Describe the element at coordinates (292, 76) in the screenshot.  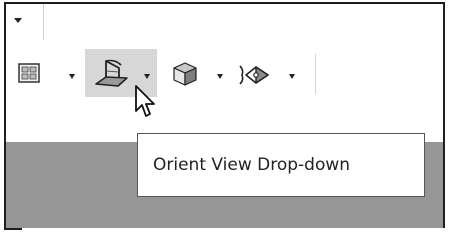
I see `hide-show-items-dropdown-caret` at that location.